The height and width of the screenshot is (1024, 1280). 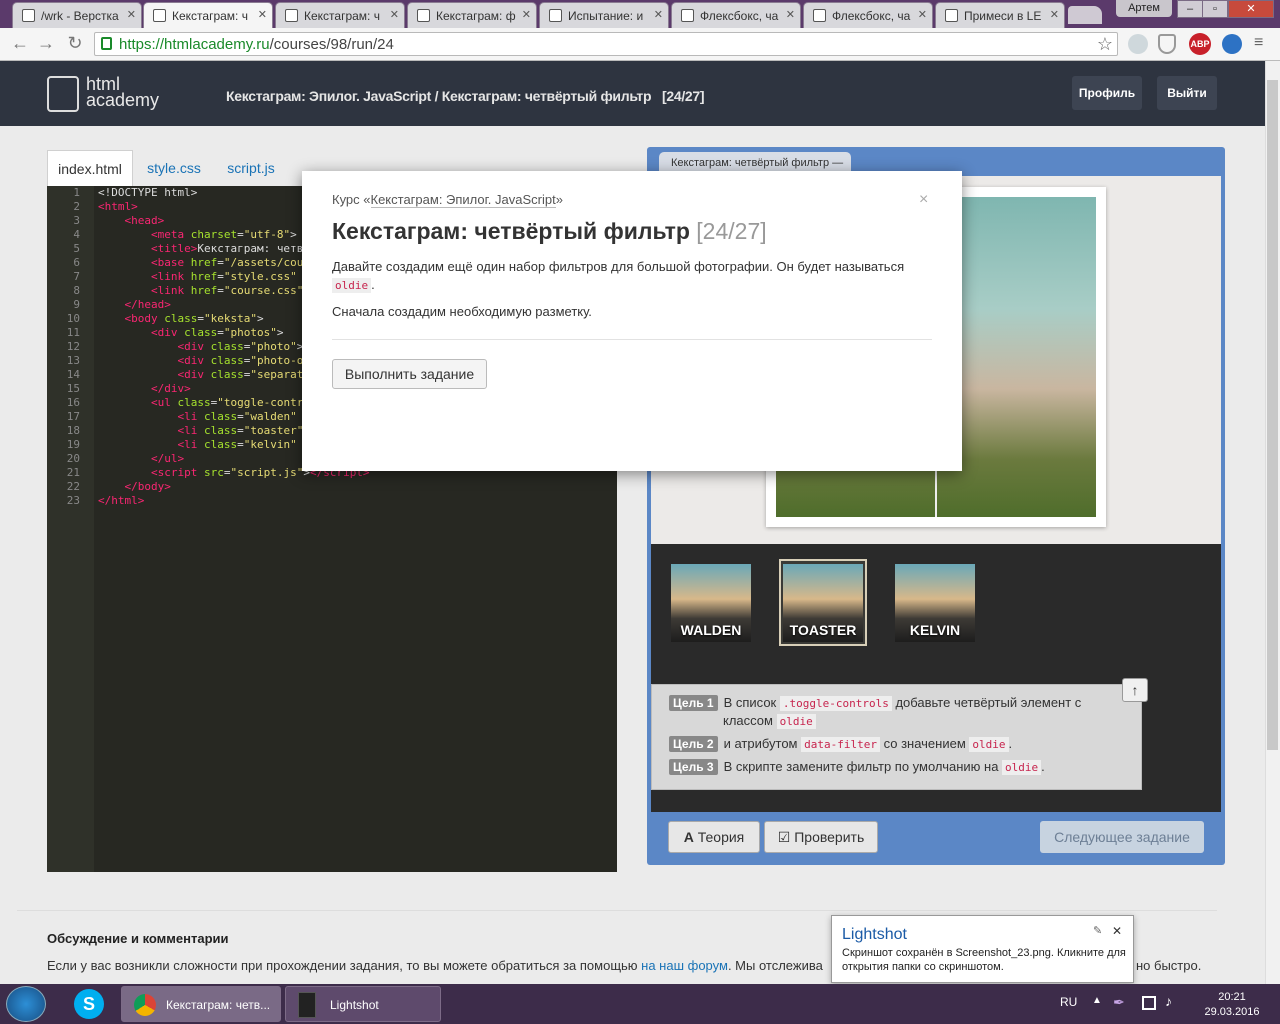 What do you see at coordinates (76, 220) in the screenshot?
I see `line-number: 3` at bounding box center [76, 220].